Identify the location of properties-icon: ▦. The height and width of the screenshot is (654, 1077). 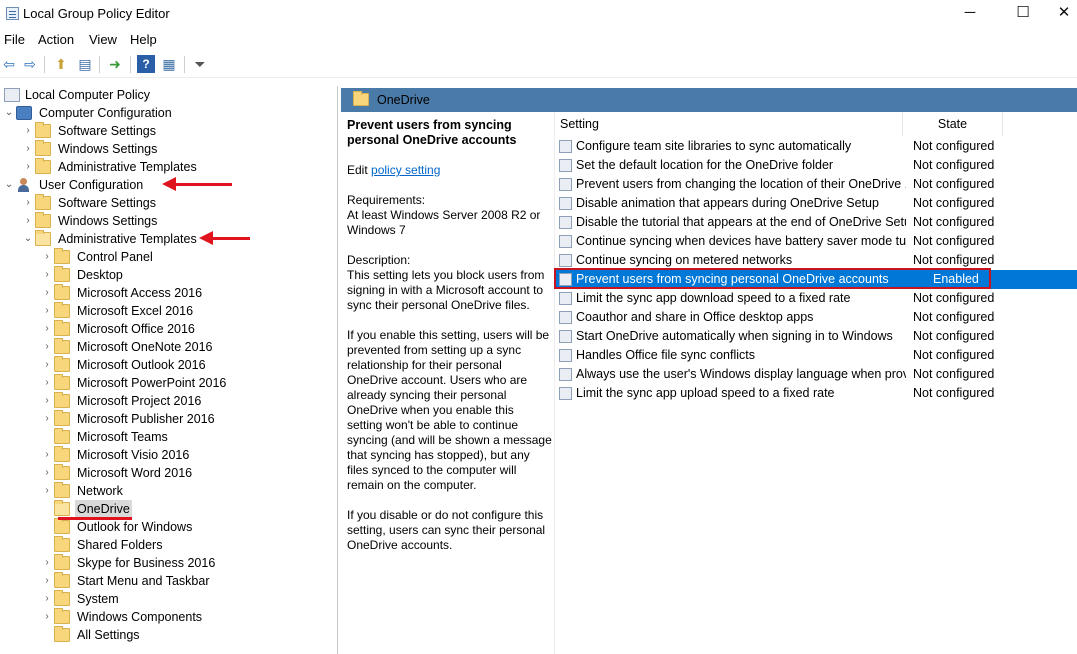
(169, 64).